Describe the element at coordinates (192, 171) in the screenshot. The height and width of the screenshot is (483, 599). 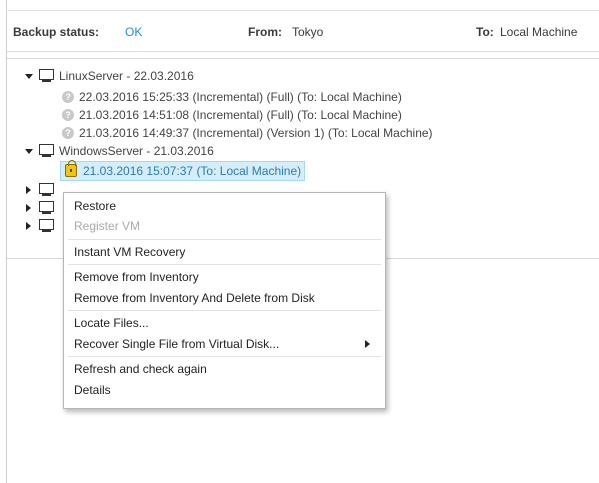
I see `backup-label: 21.03.2016 15:07:37 (To: Local Machine)` at that location.